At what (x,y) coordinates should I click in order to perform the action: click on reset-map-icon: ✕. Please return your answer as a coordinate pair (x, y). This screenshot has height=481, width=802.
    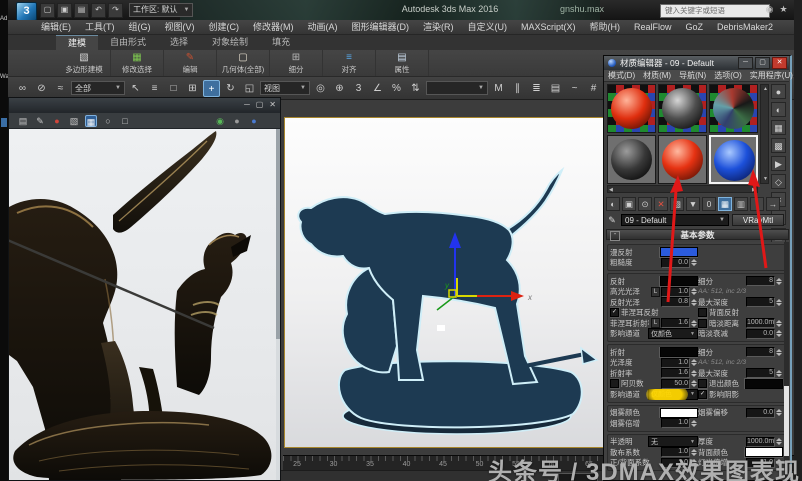
    Looking at the image, I should click on (661, 203).